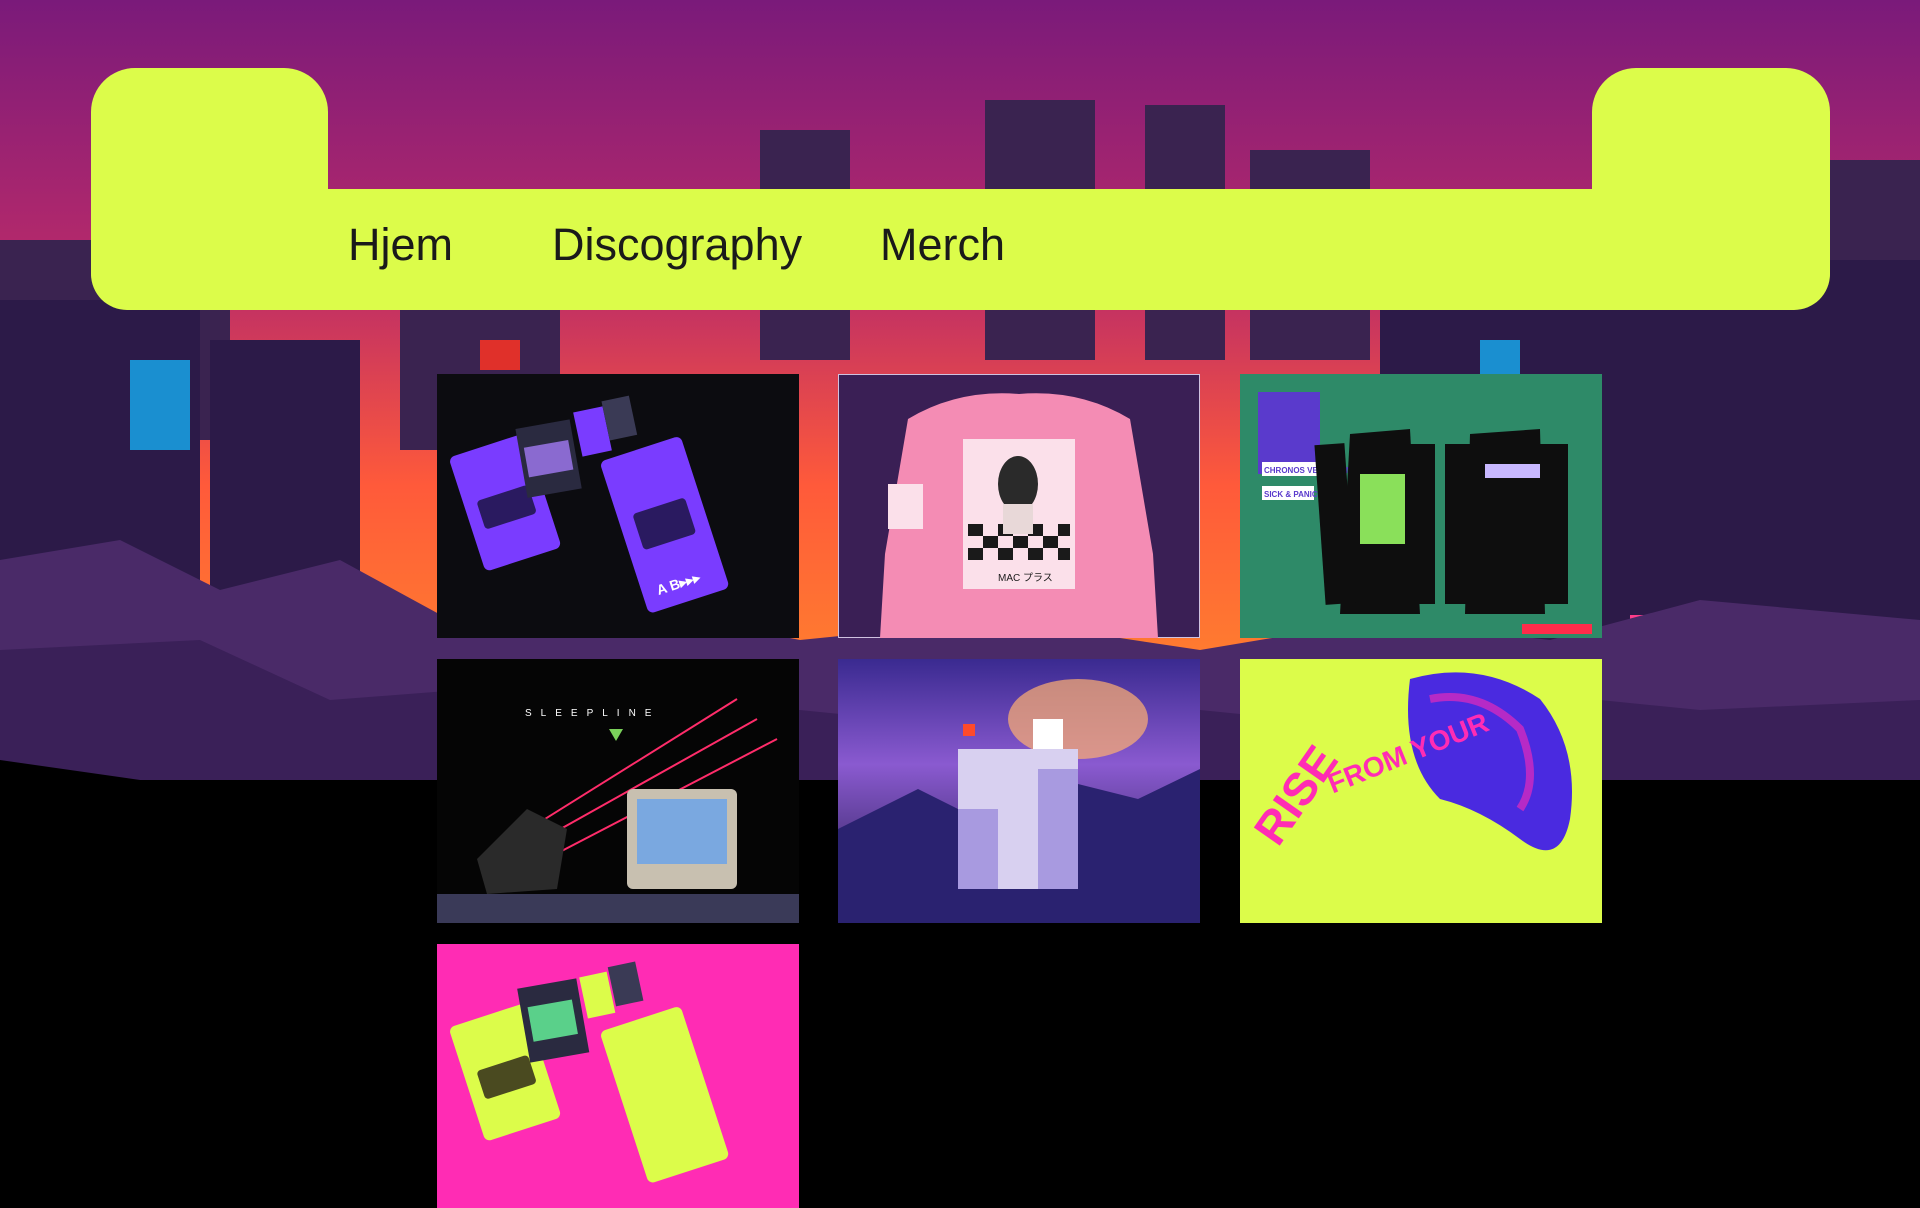 The width and height of the screenshot is (1920, 1208). Describe the element at coordinates (677, 245) in the screenshot. I see `nav-link-discography: Discography` at that location.